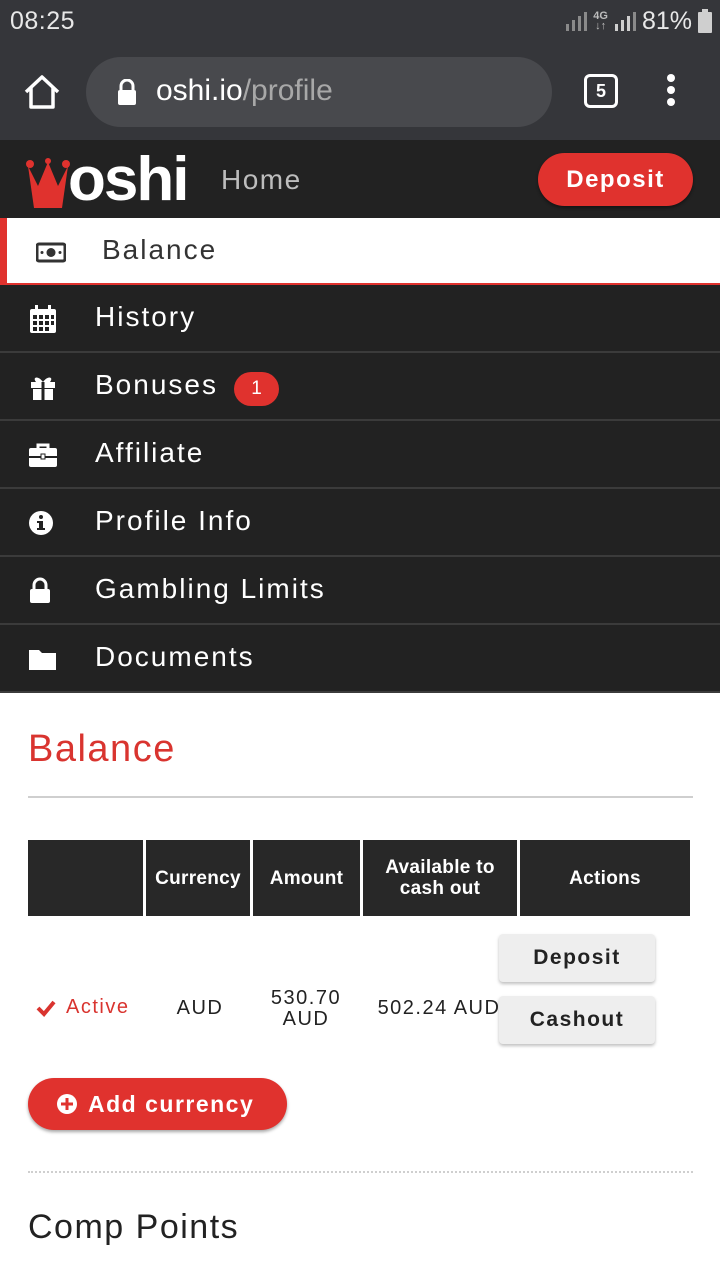 The height and width of the screenshot is (1280, 720). Describe the element at coordinates (174, 520) in the screenshot. I see `menu-label: Profile Info` at that location.